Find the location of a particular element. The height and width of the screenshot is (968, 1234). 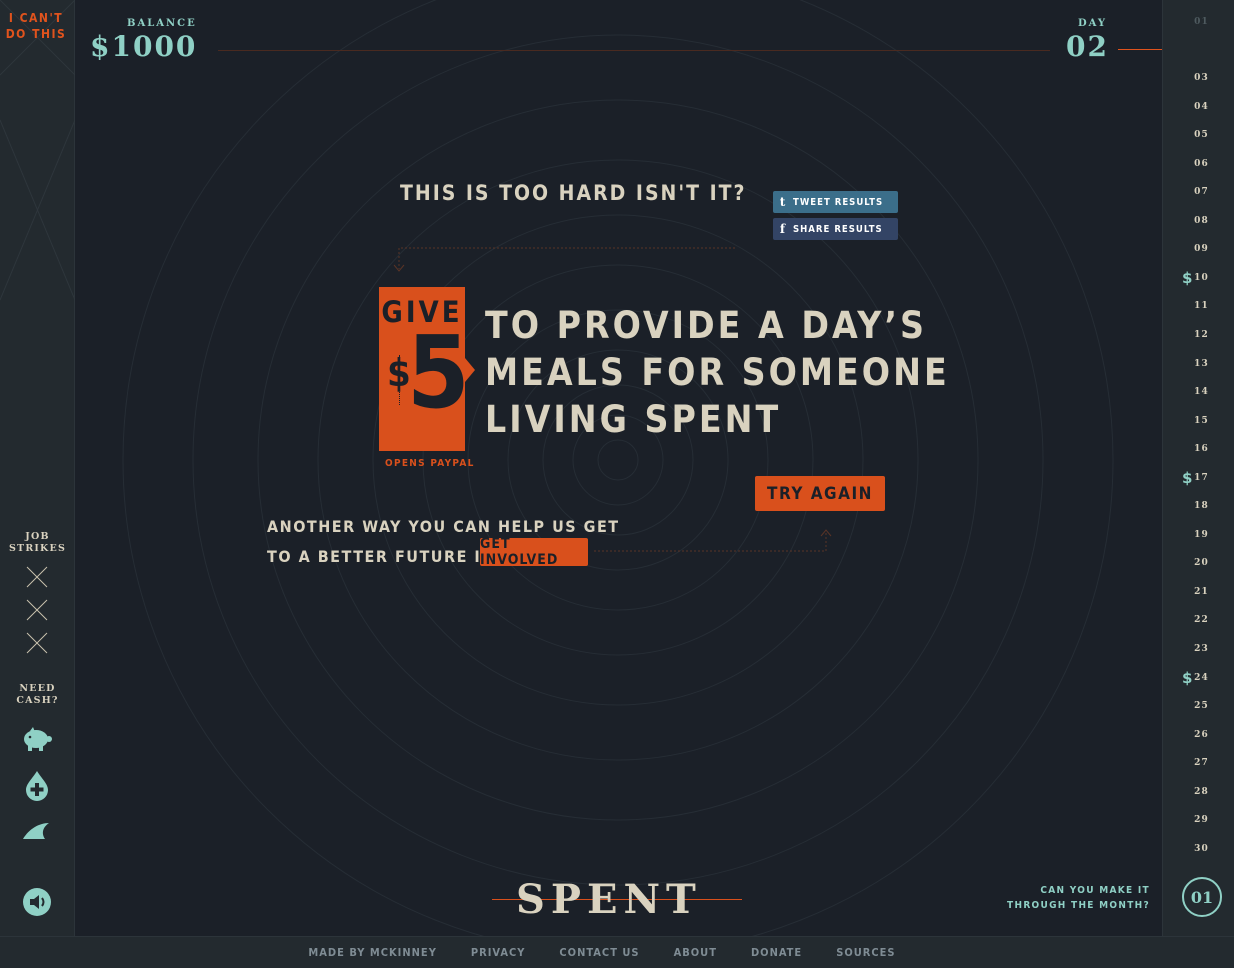

day-item-01: 01 is located at coordinates (1198, 22).